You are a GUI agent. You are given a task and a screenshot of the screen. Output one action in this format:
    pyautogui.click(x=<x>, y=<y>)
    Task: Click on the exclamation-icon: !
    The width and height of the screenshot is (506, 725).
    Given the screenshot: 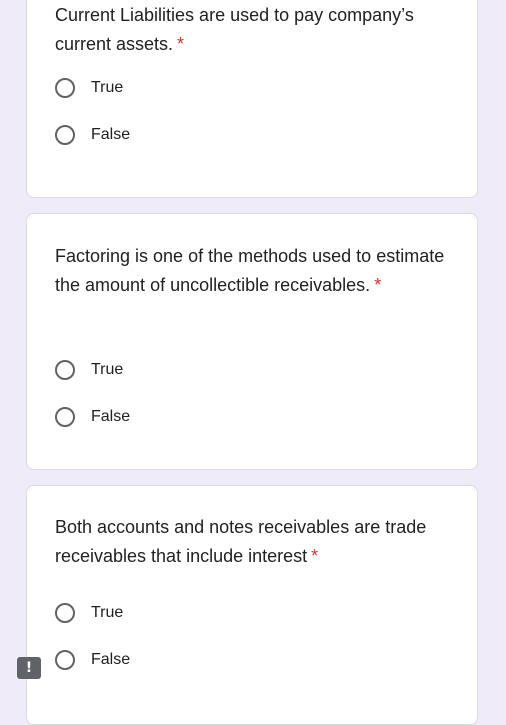 What is the action you would take?
    pyautogui.click(x=29, y=668)
    